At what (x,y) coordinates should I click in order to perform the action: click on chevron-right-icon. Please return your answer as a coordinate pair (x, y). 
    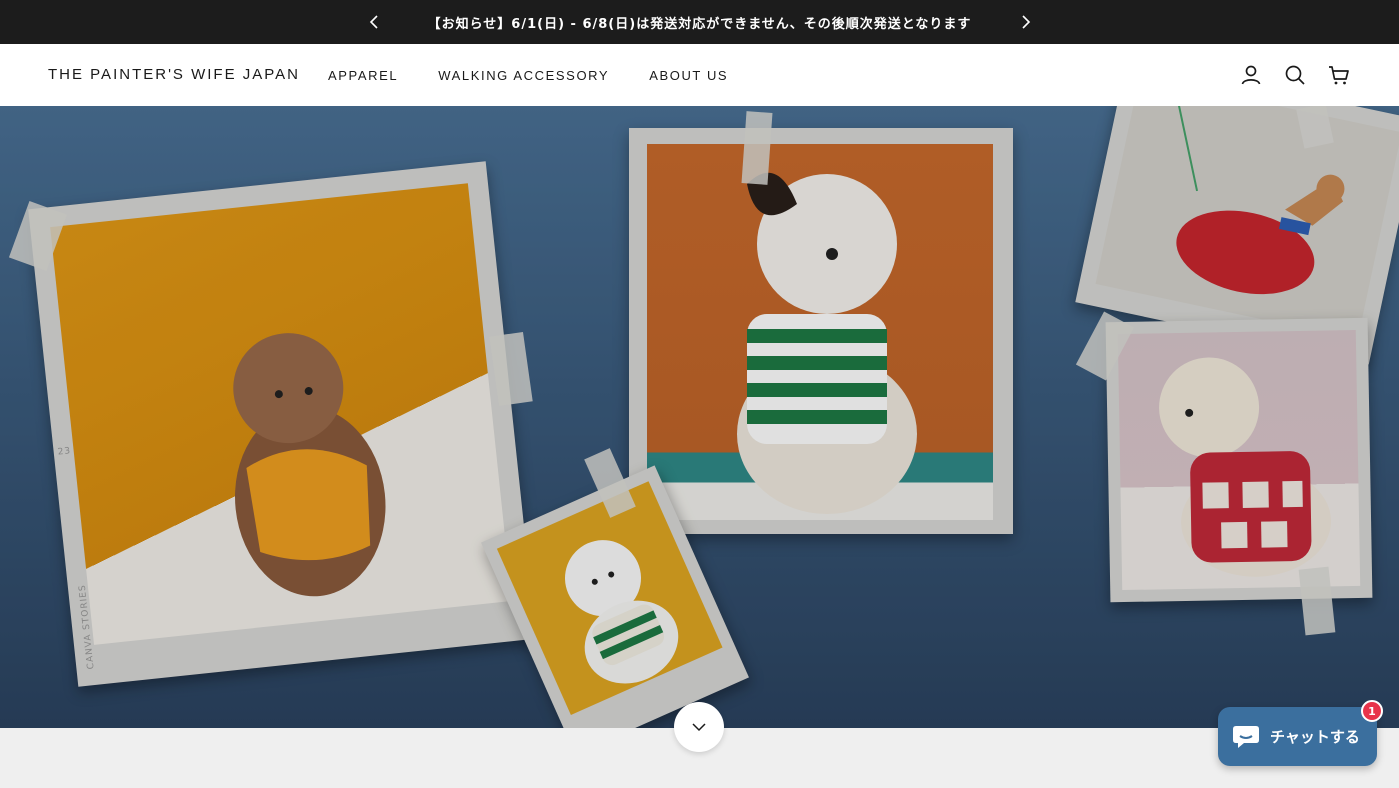
    Looking at the image, I should click on (1026, 22).